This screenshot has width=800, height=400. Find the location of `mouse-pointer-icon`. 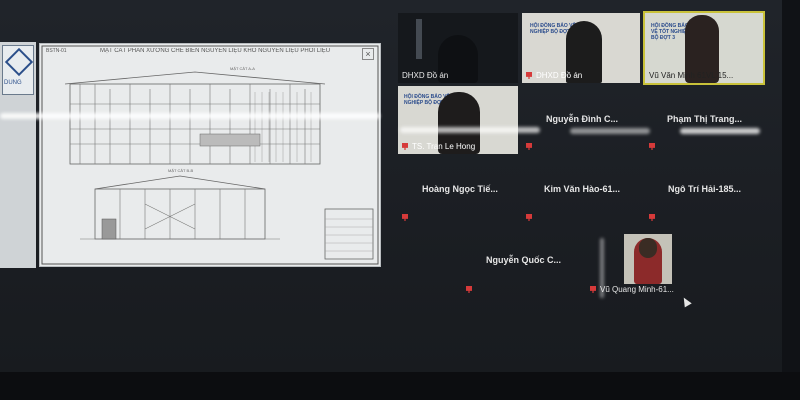

mouse-pointer-icon is located at coordinates (686, 301).